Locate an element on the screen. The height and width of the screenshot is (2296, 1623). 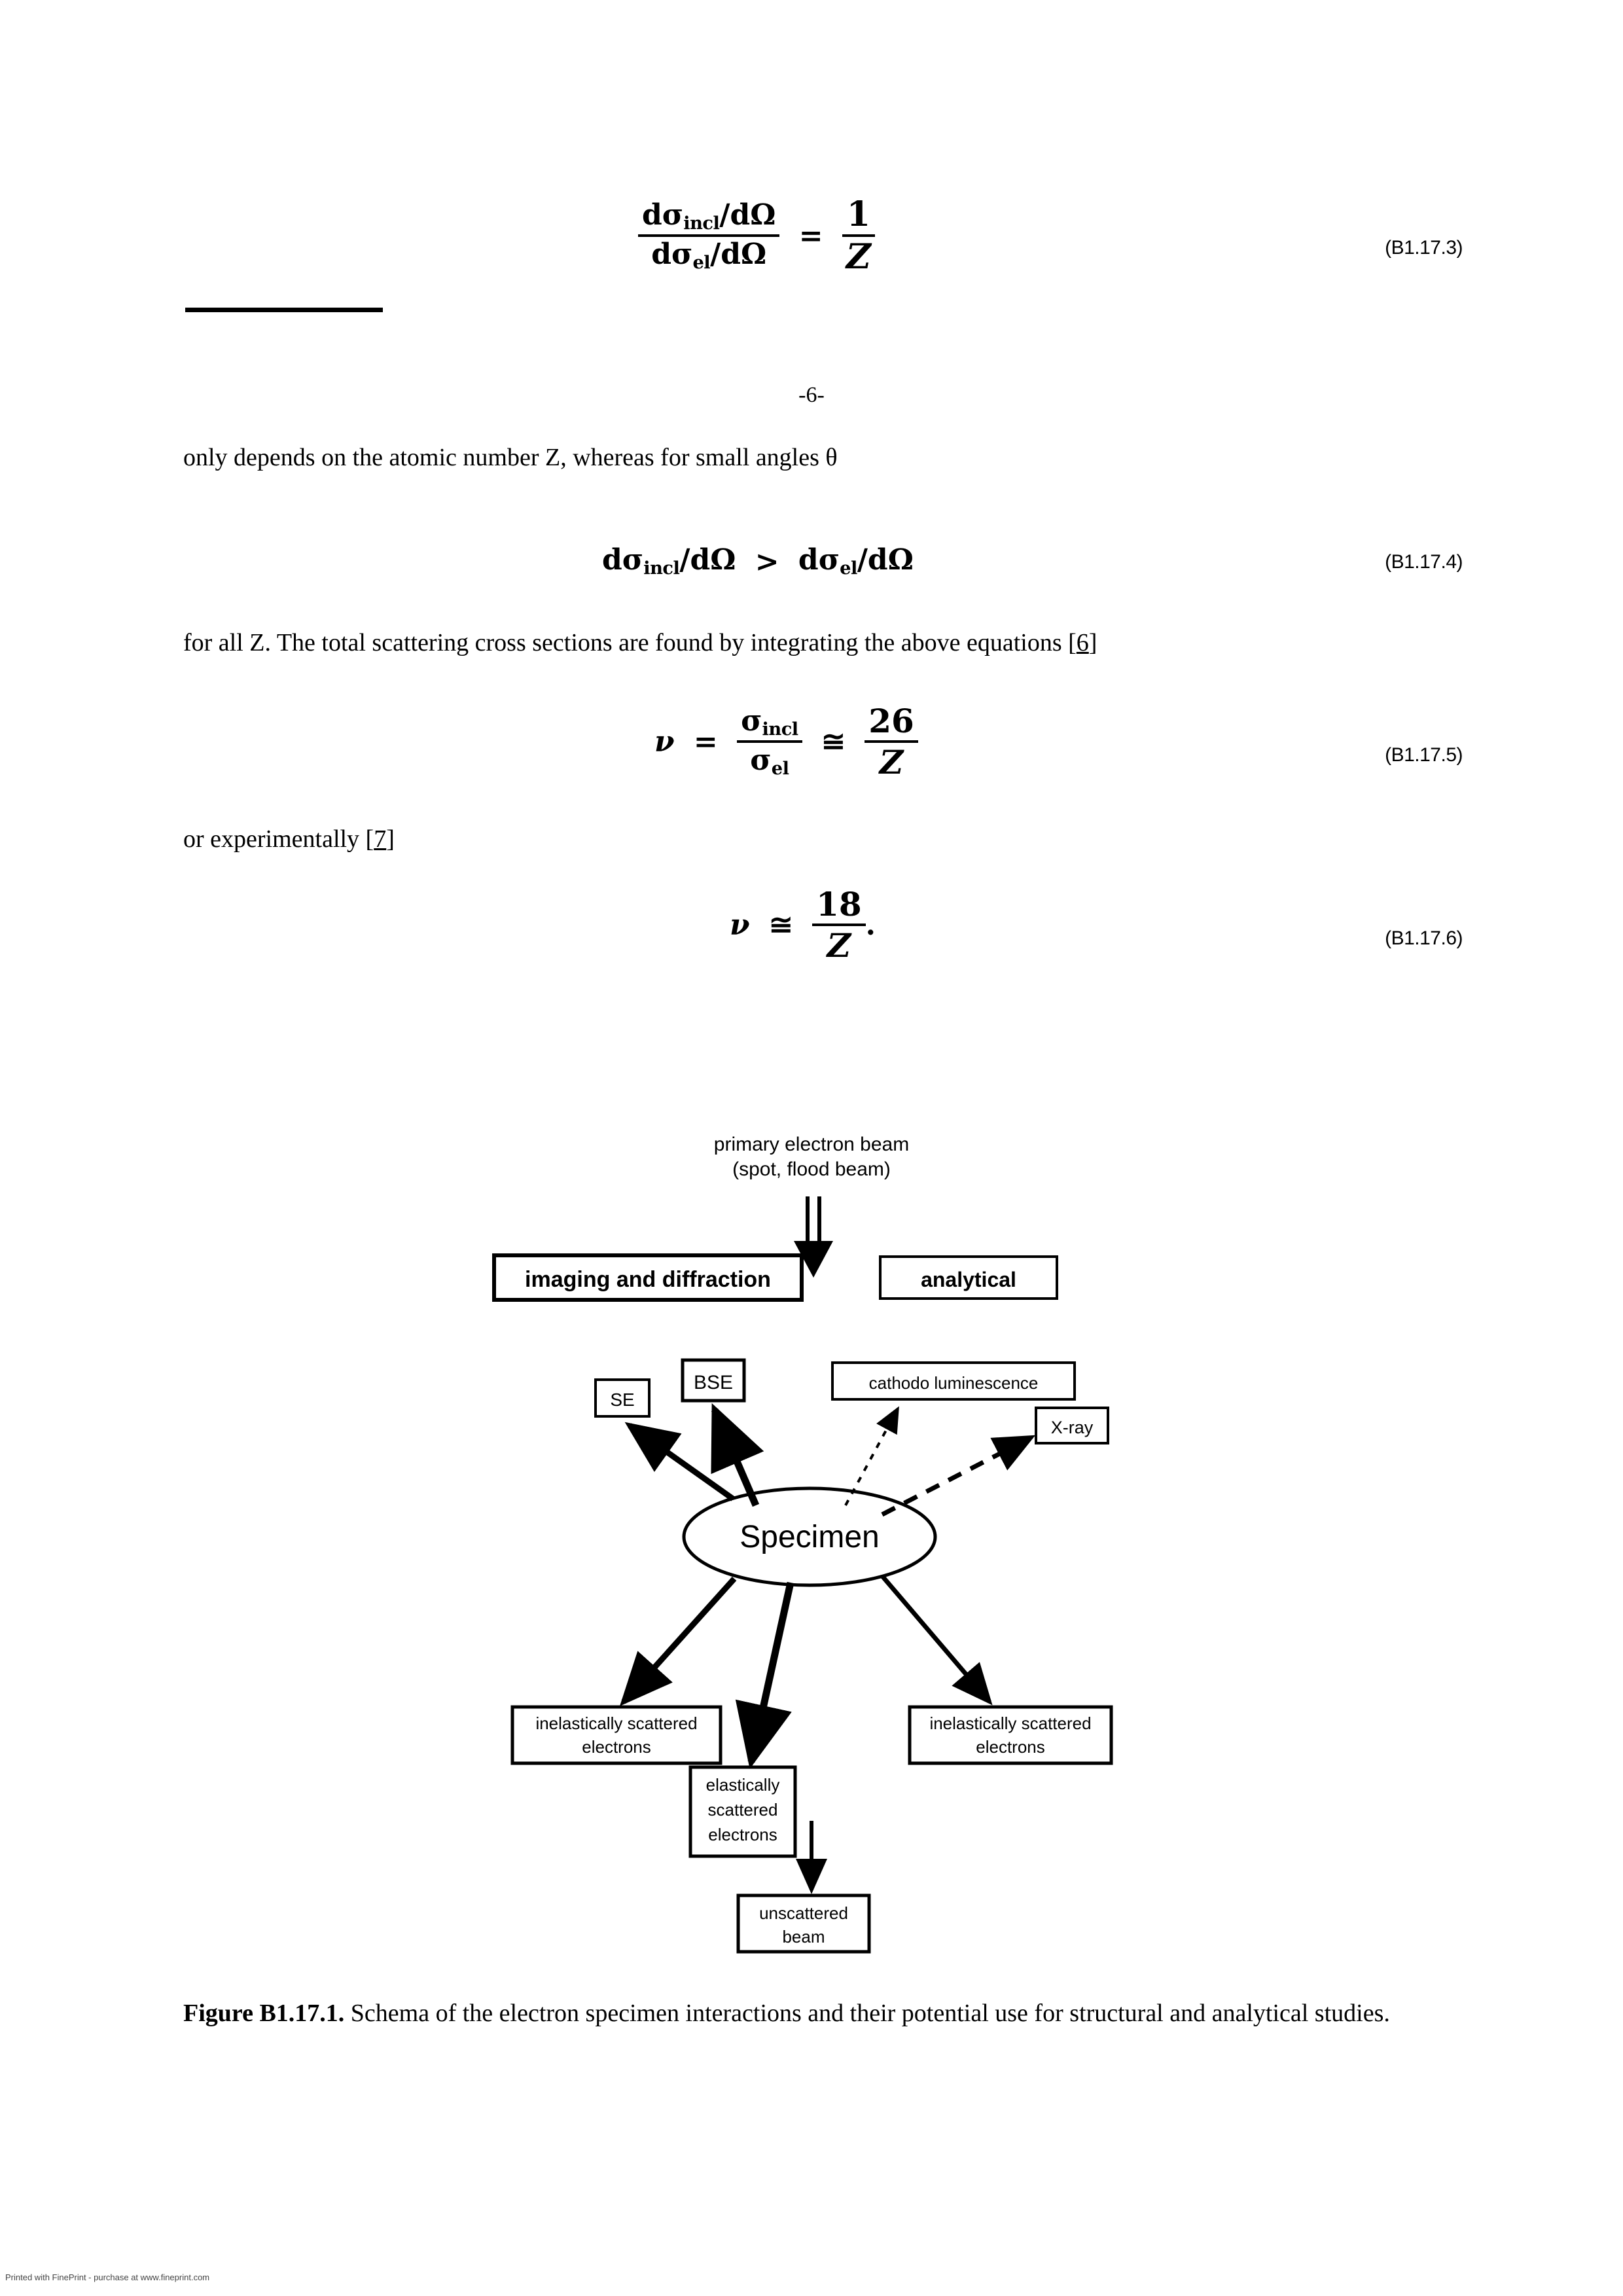
sigma-denominator-subscript: el is located at coordinates (780, 768).